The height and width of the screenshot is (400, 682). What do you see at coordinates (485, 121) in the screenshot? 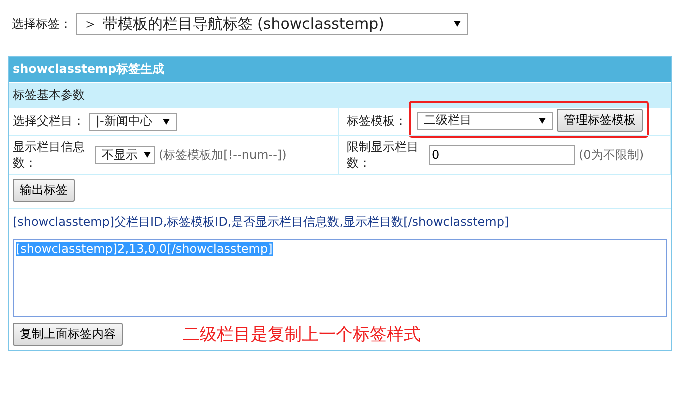
I see `template-select: 二级栏目` at bounding box center [485, 121].